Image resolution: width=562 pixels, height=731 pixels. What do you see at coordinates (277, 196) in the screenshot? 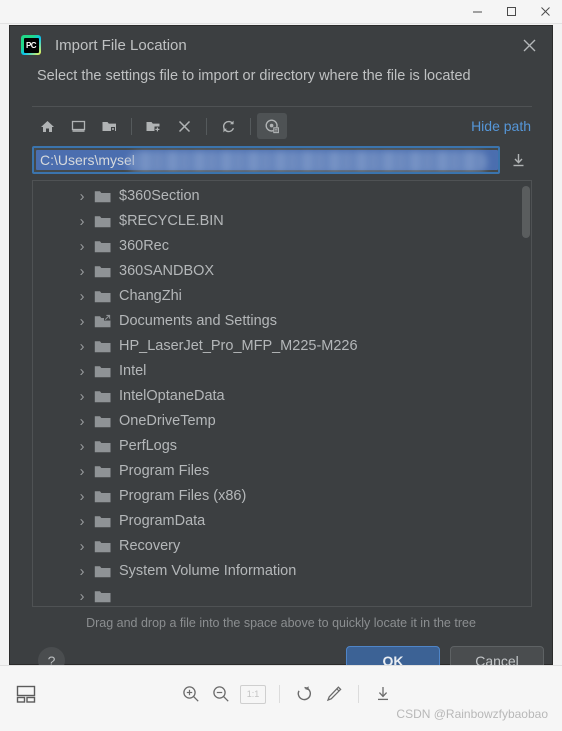
I see `tree-row: › $360Section` at bounding box center [277, 196].